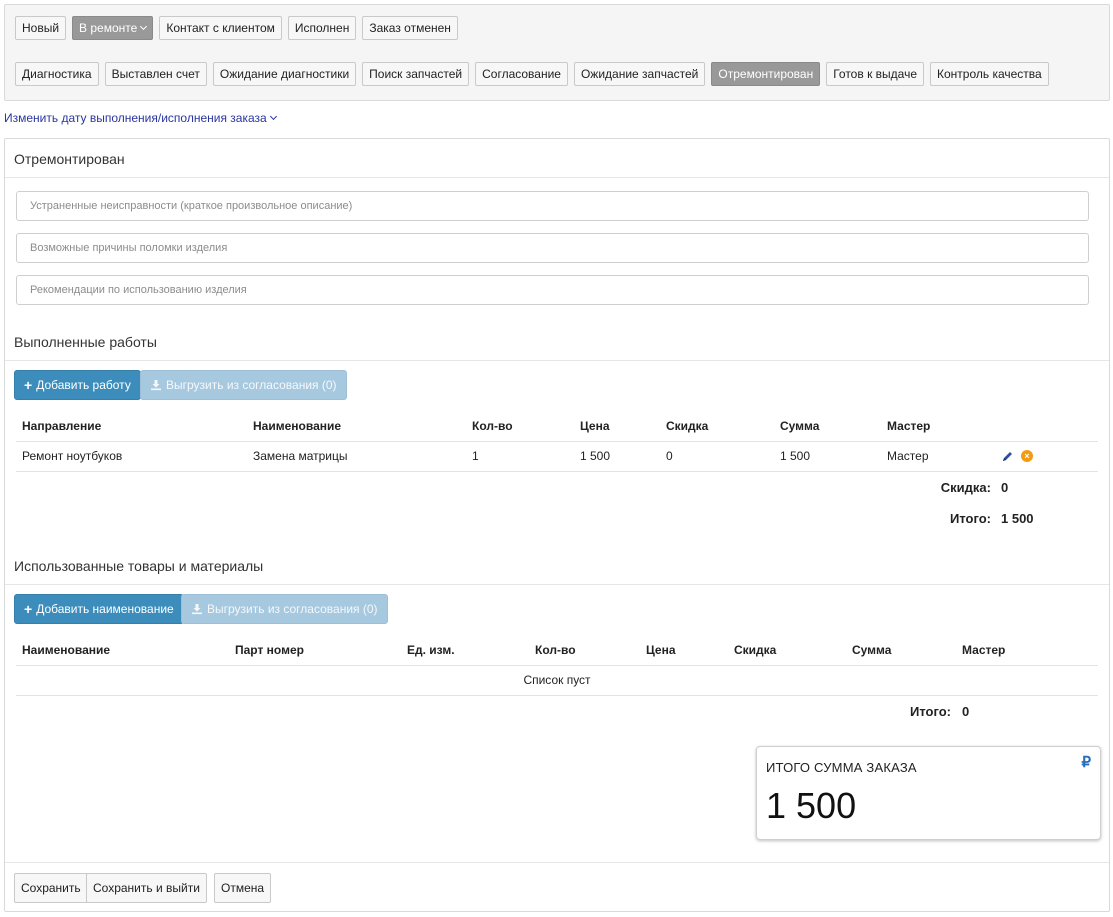 This screenshot has width=1113, height=917. I want to click on cell-direction: Ремонт ноутбуков, so click(72, 456).